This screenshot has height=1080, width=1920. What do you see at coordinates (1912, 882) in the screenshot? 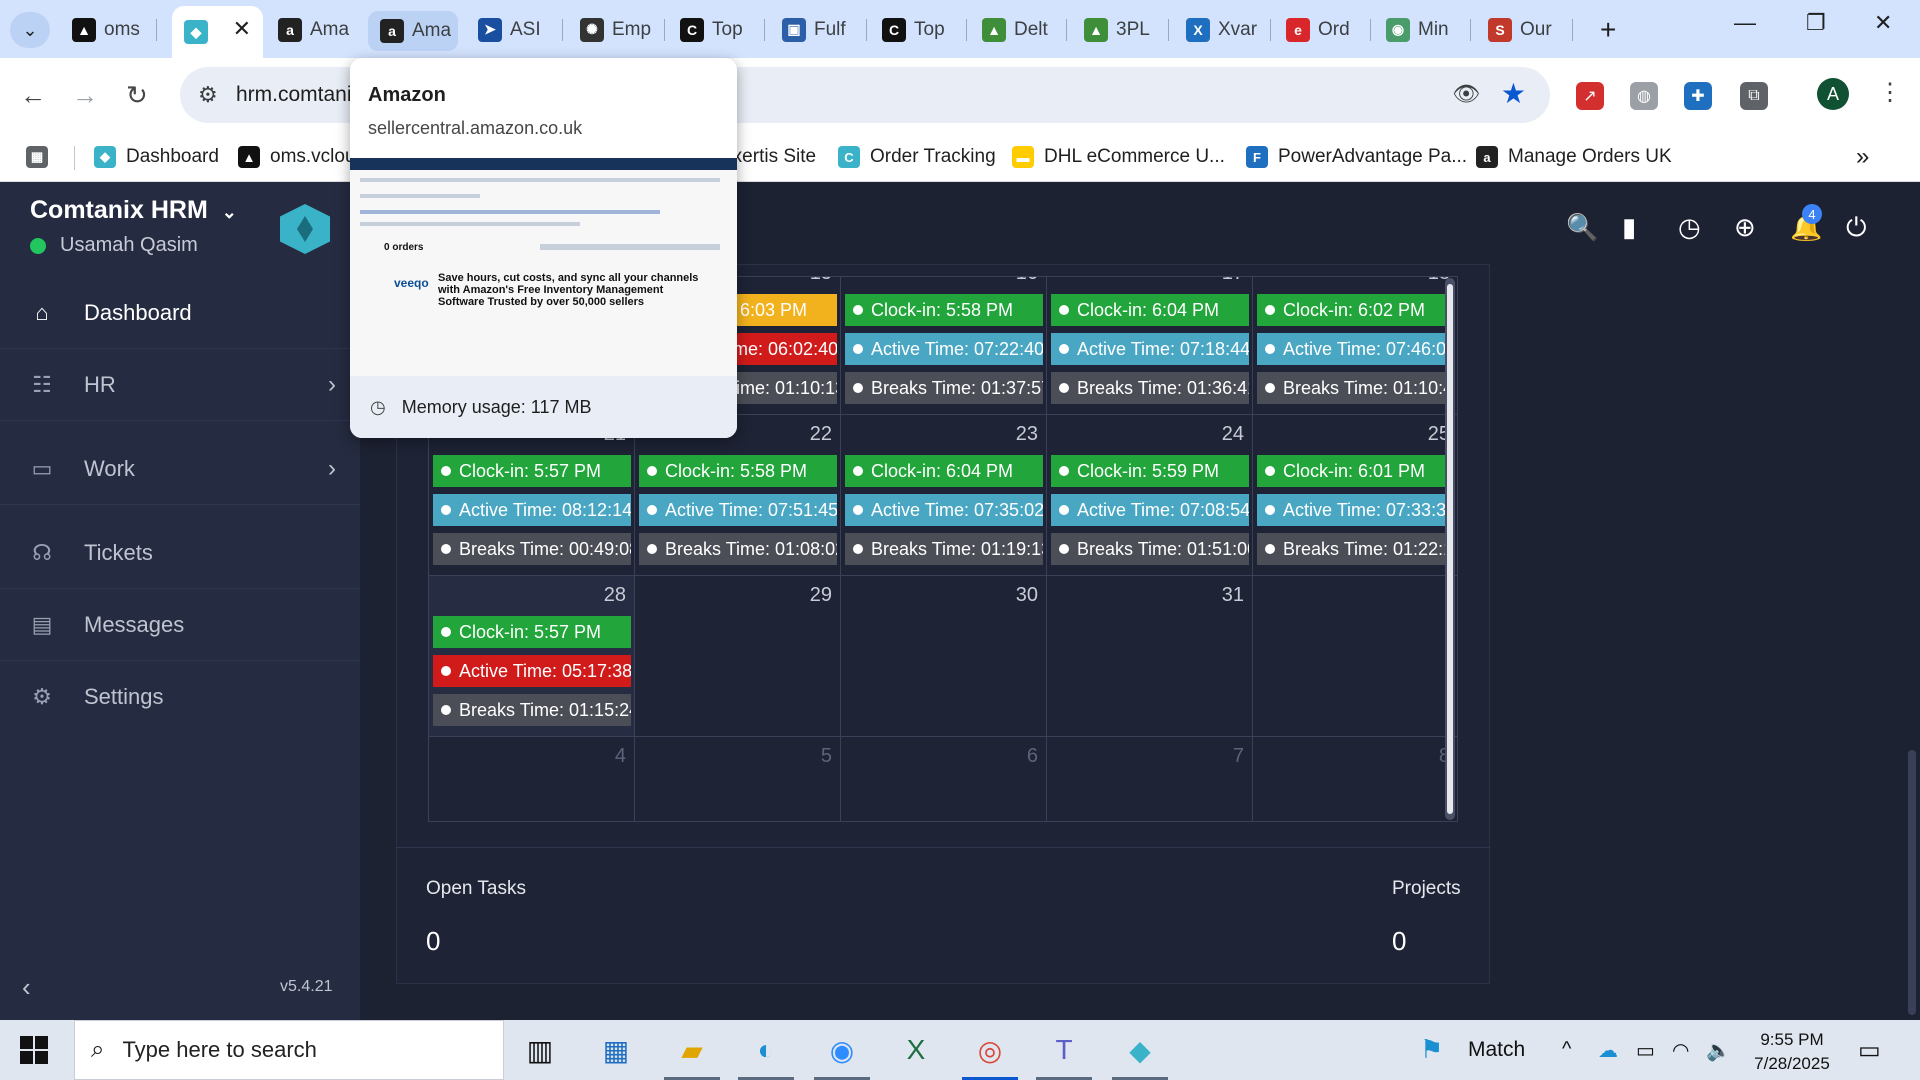
I see `page-scrollbar-thumb` at bounding box center [1912, 882].